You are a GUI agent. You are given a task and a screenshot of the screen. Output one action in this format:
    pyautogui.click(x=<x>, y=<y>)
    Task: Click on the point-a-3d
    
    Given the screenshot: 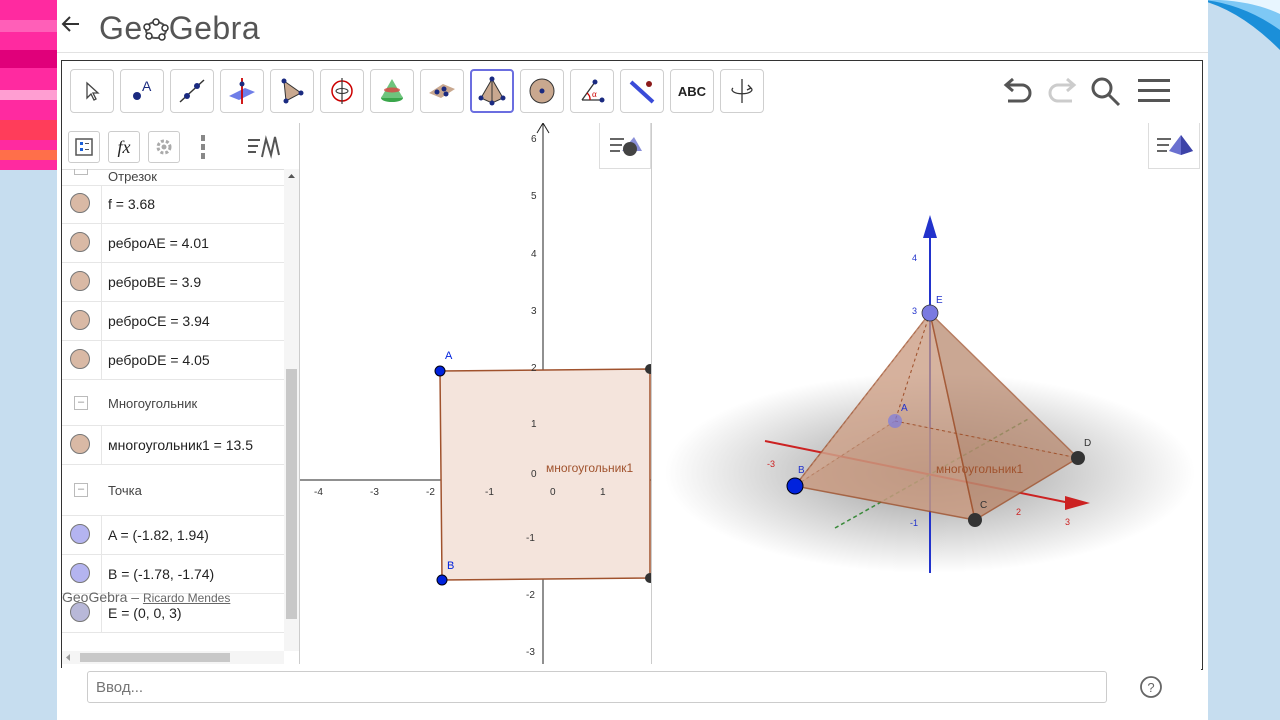 What is the action you would take?
    pyautogui.click(x=895, y=421)
    